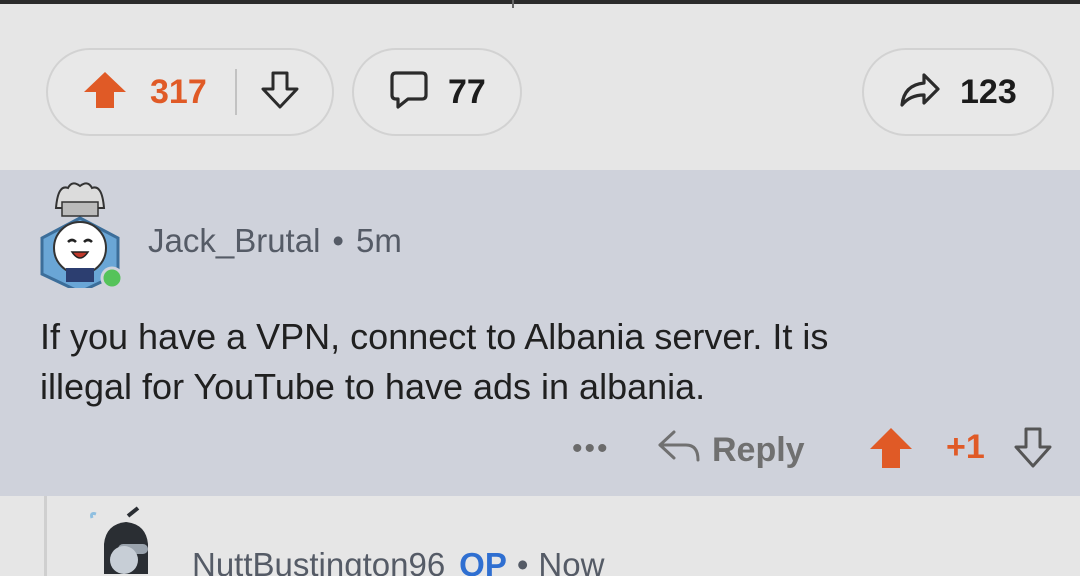  I want to click on reply-header: NuttBustington96 OP • Now, so click(398, 561).